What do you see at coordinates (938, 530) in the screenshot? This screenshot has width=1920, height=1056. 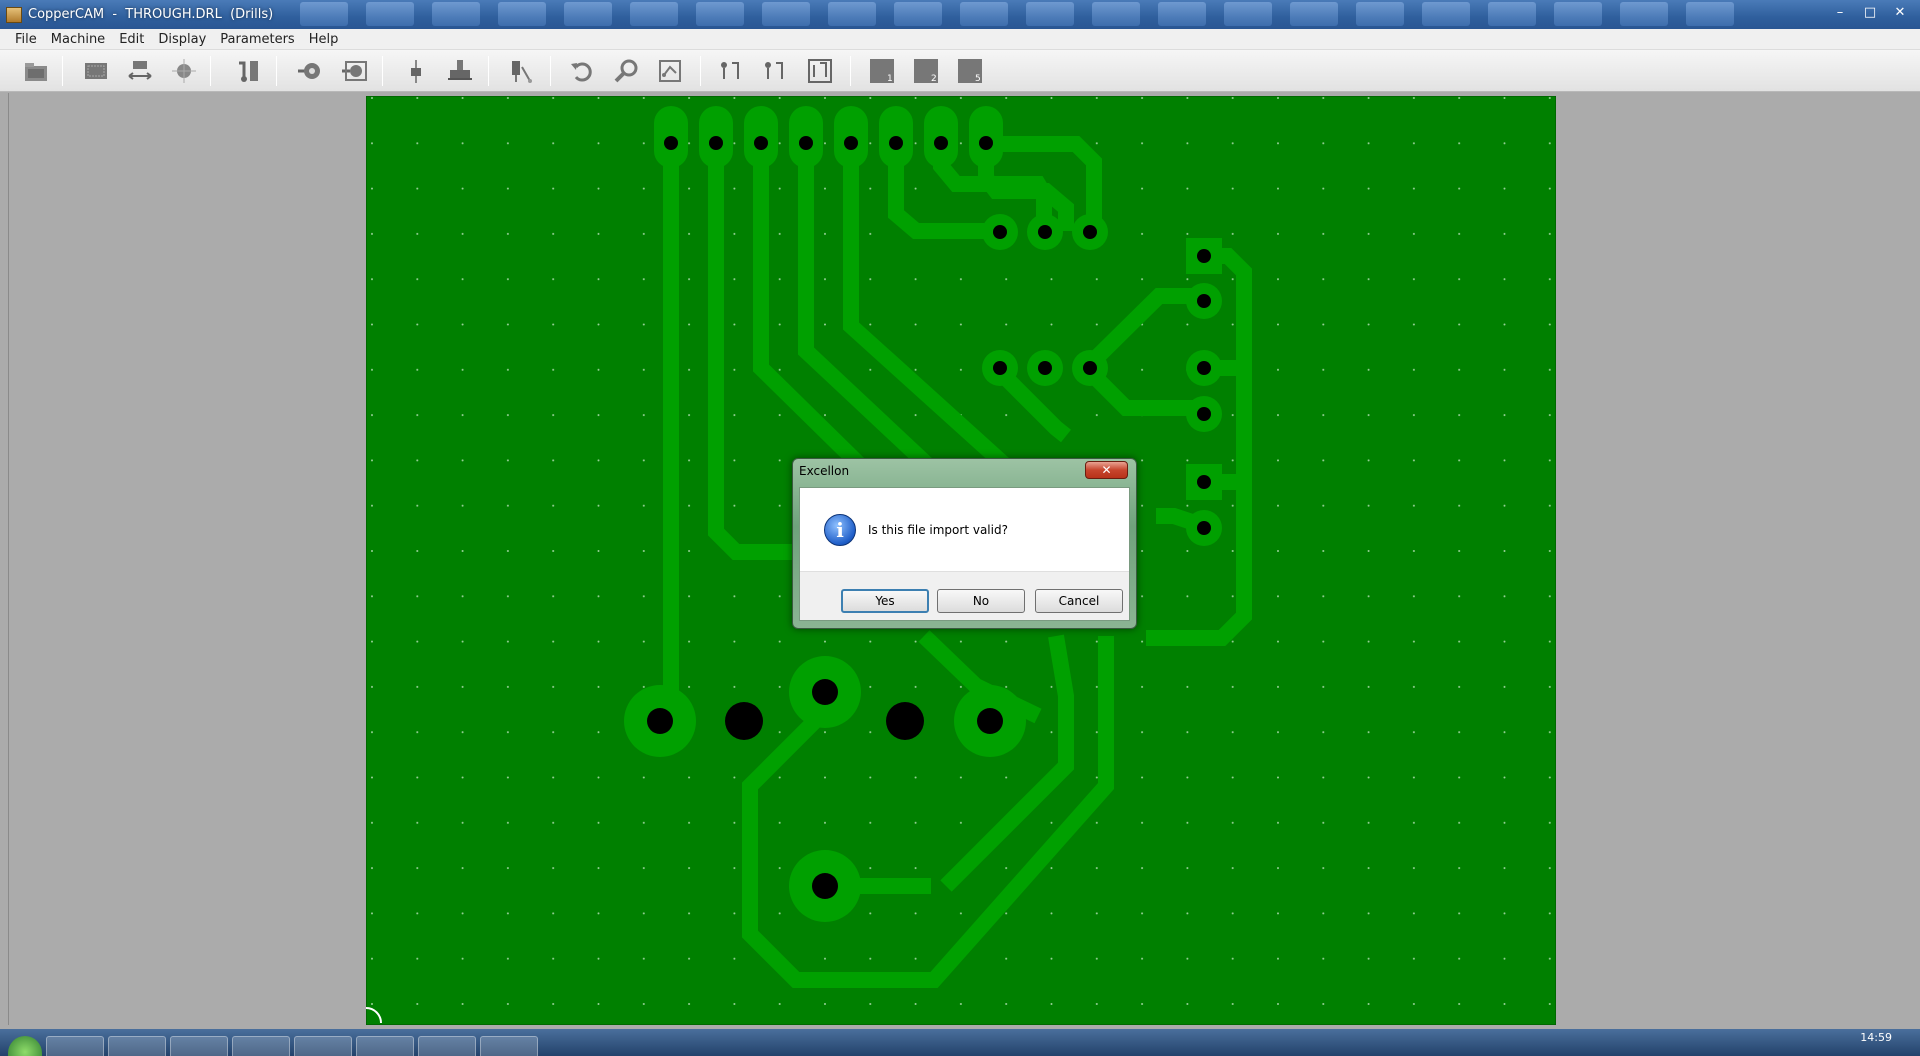 I see `dialog-message: Is this file import valid?` at bounding box center [938, 530].